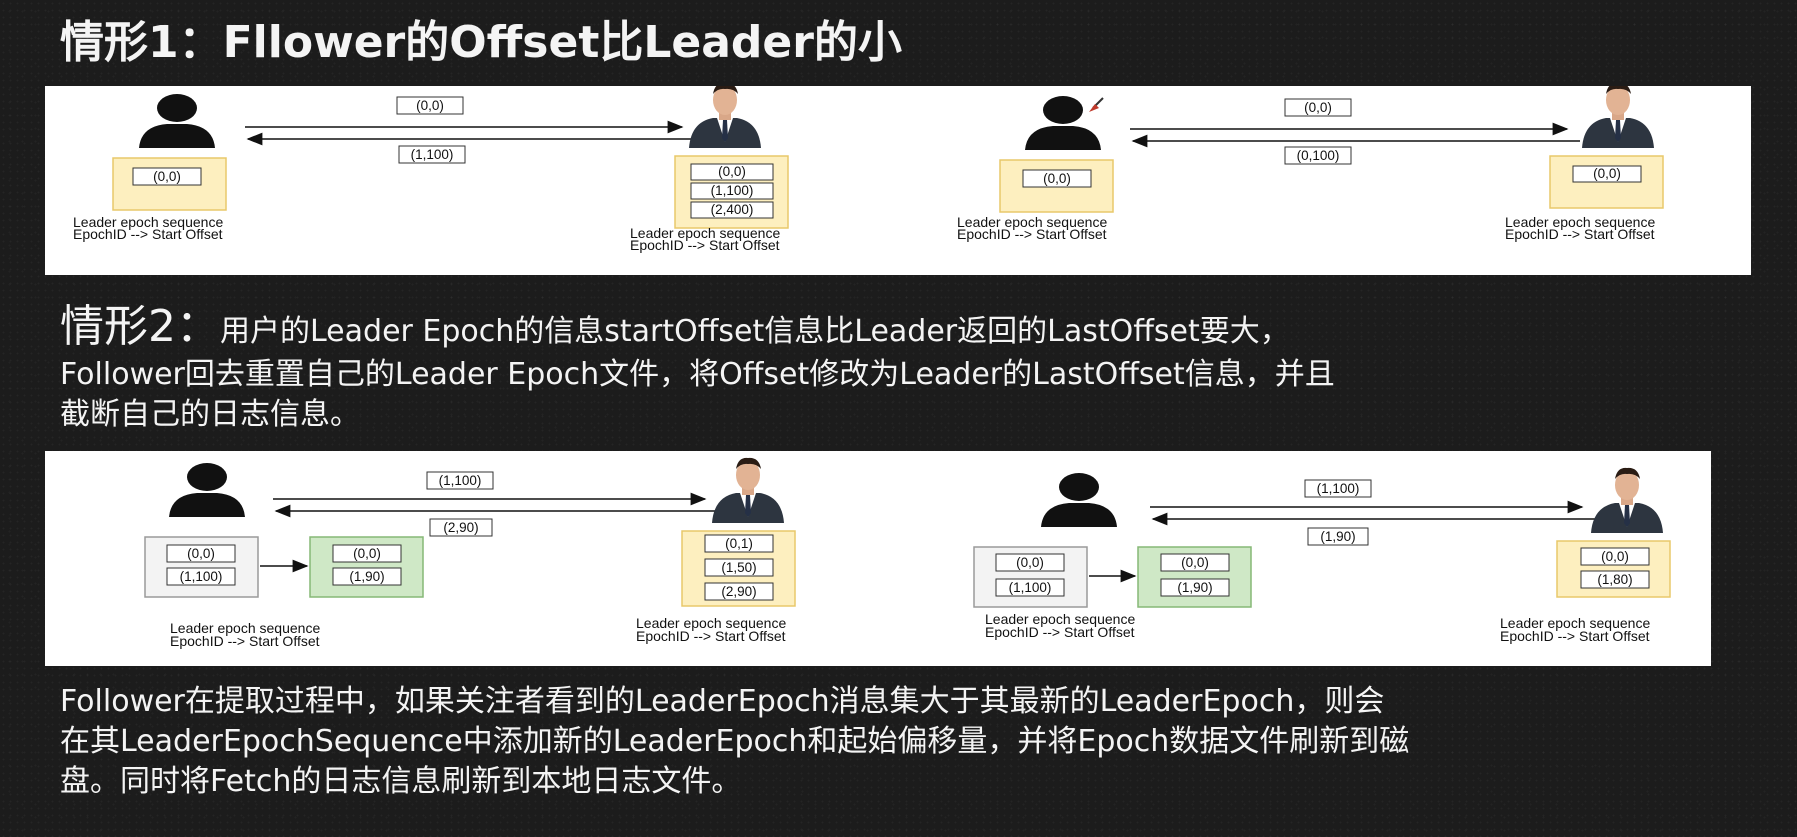 The width and height of the screenshot is (1797, 837). Describe the element at coordinates (460, 527) in the screenshot. I see `response-tag-label: (2,90)` at that location.